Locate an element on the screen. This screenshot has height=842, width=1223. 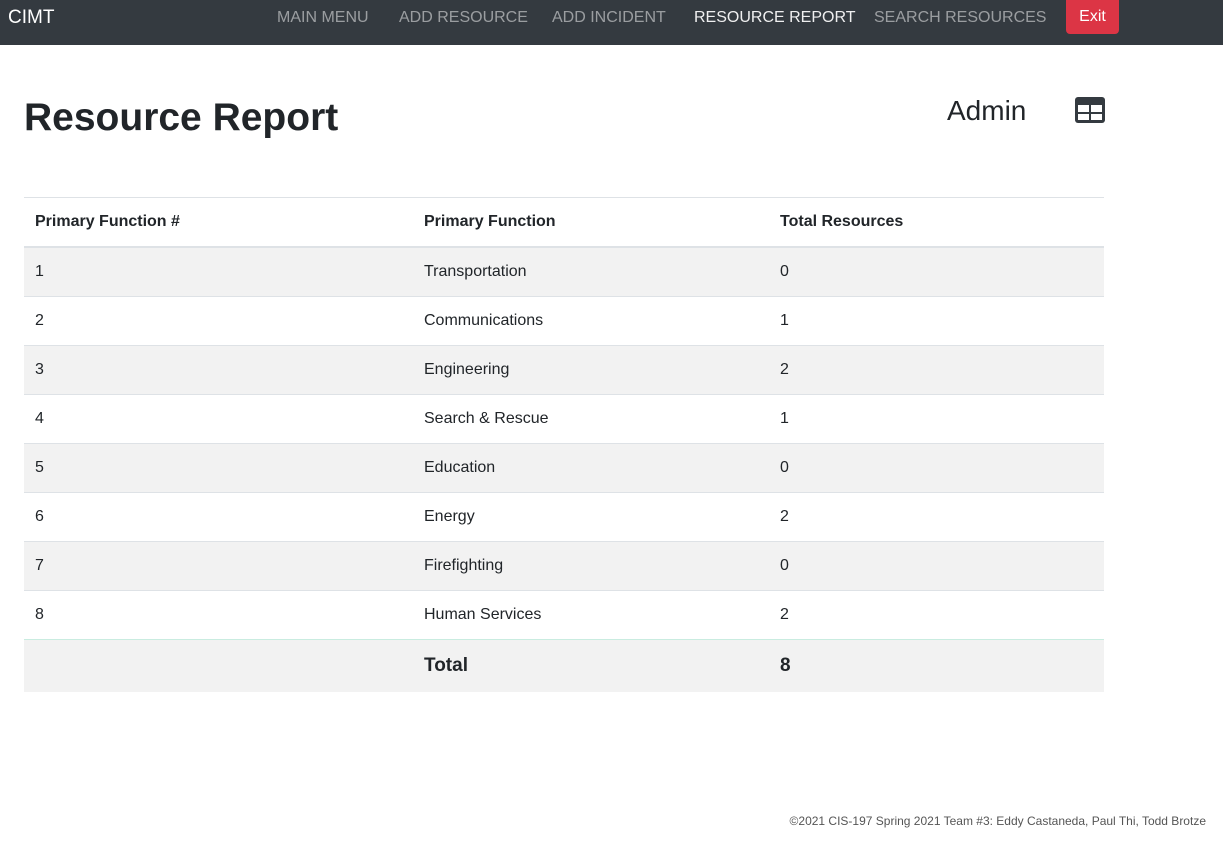
nav-add-resource: ADD RESOURCE is located at coordinates (463, 17).